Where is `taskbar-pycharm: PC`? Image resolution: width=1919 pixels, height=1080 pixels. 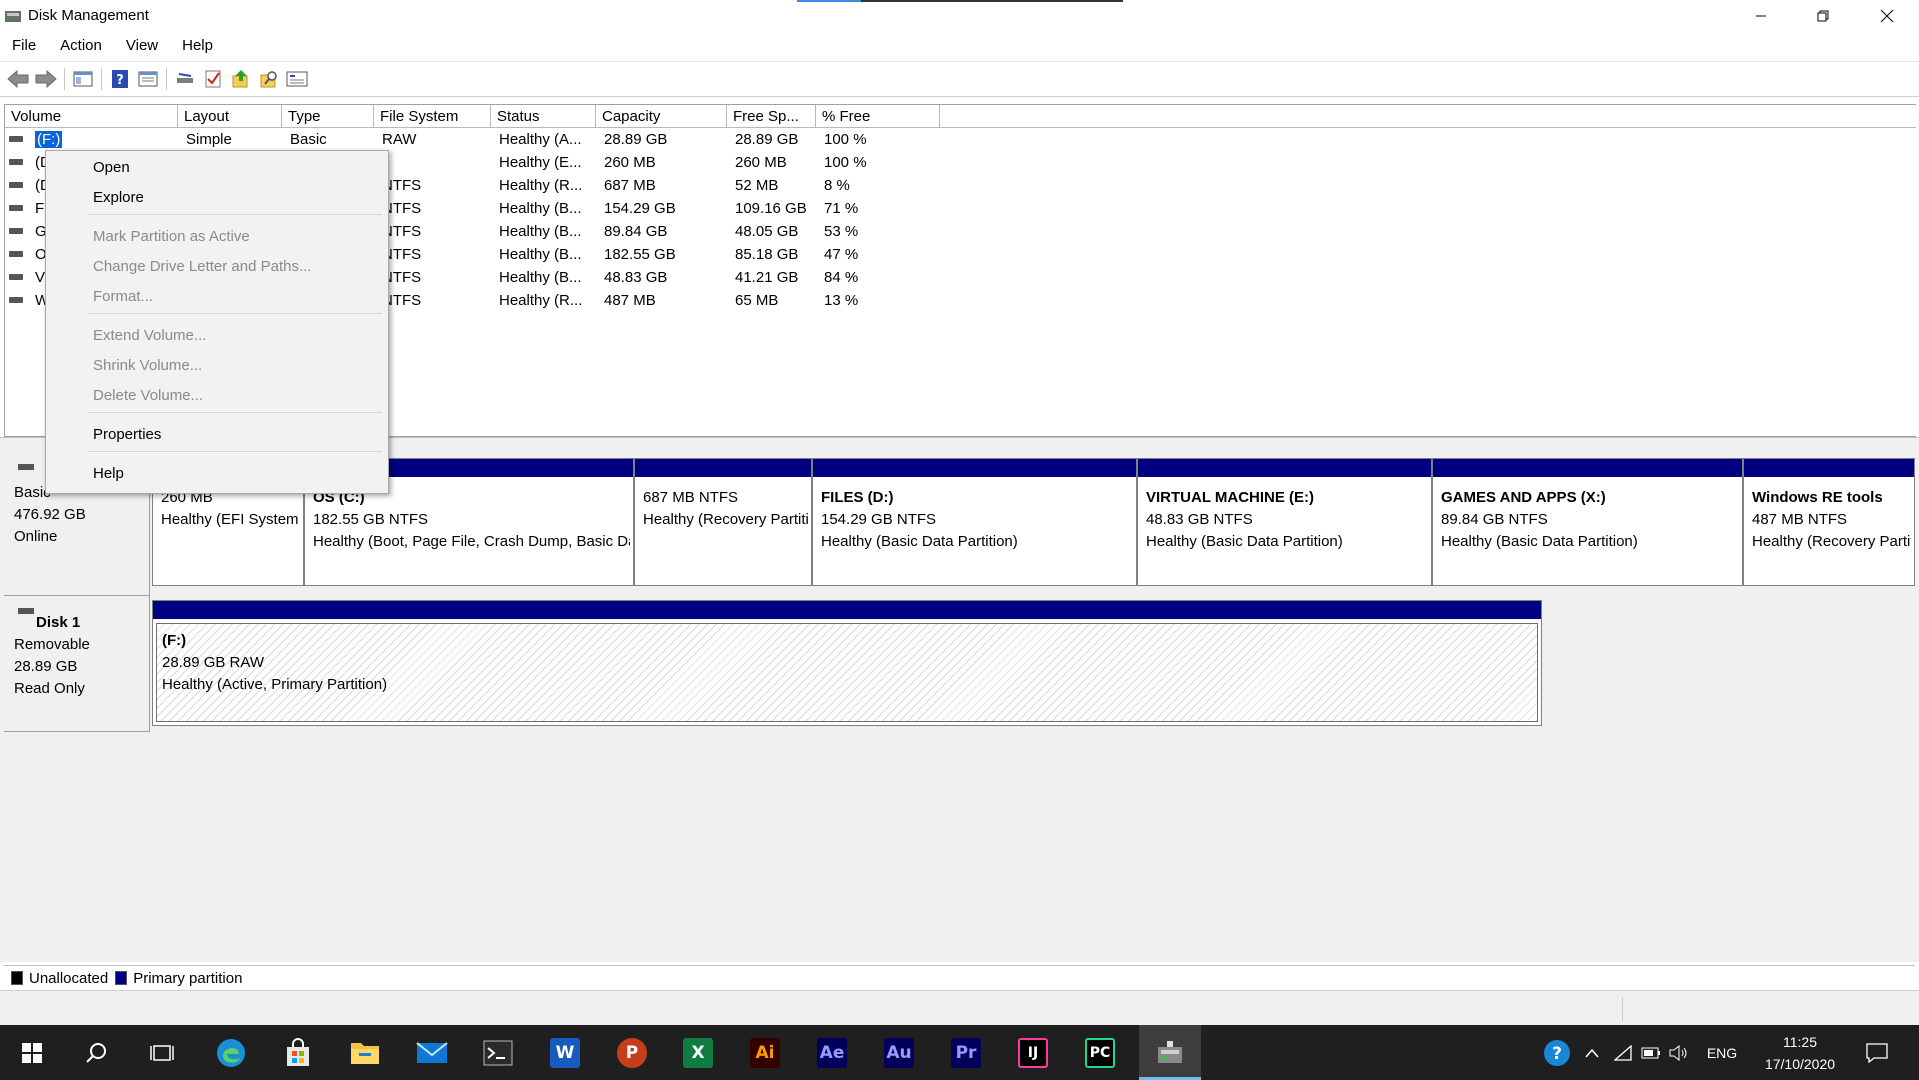 taskbar-pycharm: PC is located at coordinates (1100, 1052).